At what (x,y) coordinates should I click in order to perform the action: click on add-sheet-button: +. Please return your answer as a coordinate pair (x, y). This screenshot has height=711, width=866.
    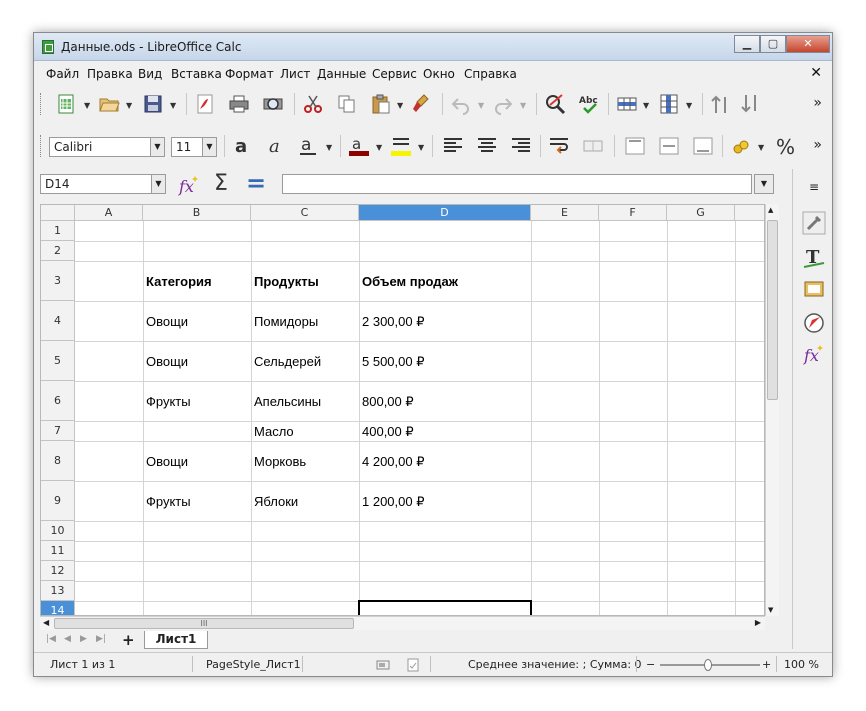
    Looking at the image, I should click on (128, 640).